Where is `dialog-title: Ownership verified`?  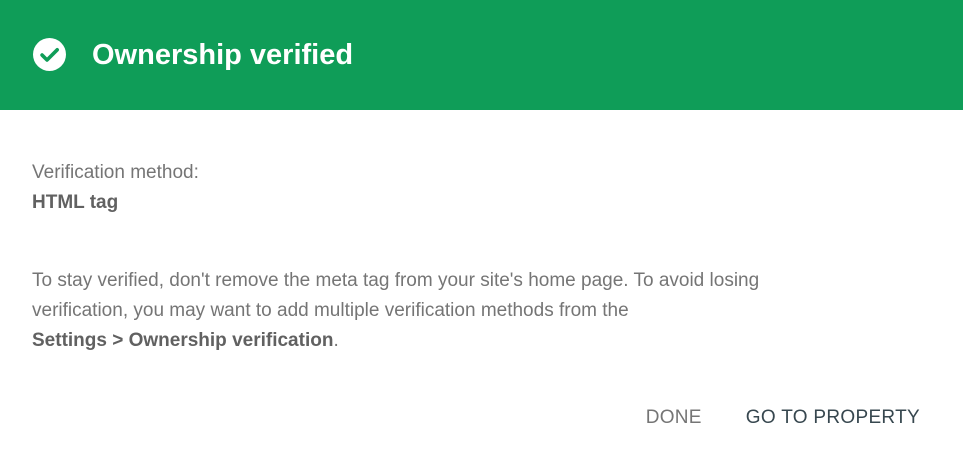
dialog-title: Ownership verified is located at coordinates (223, 55).